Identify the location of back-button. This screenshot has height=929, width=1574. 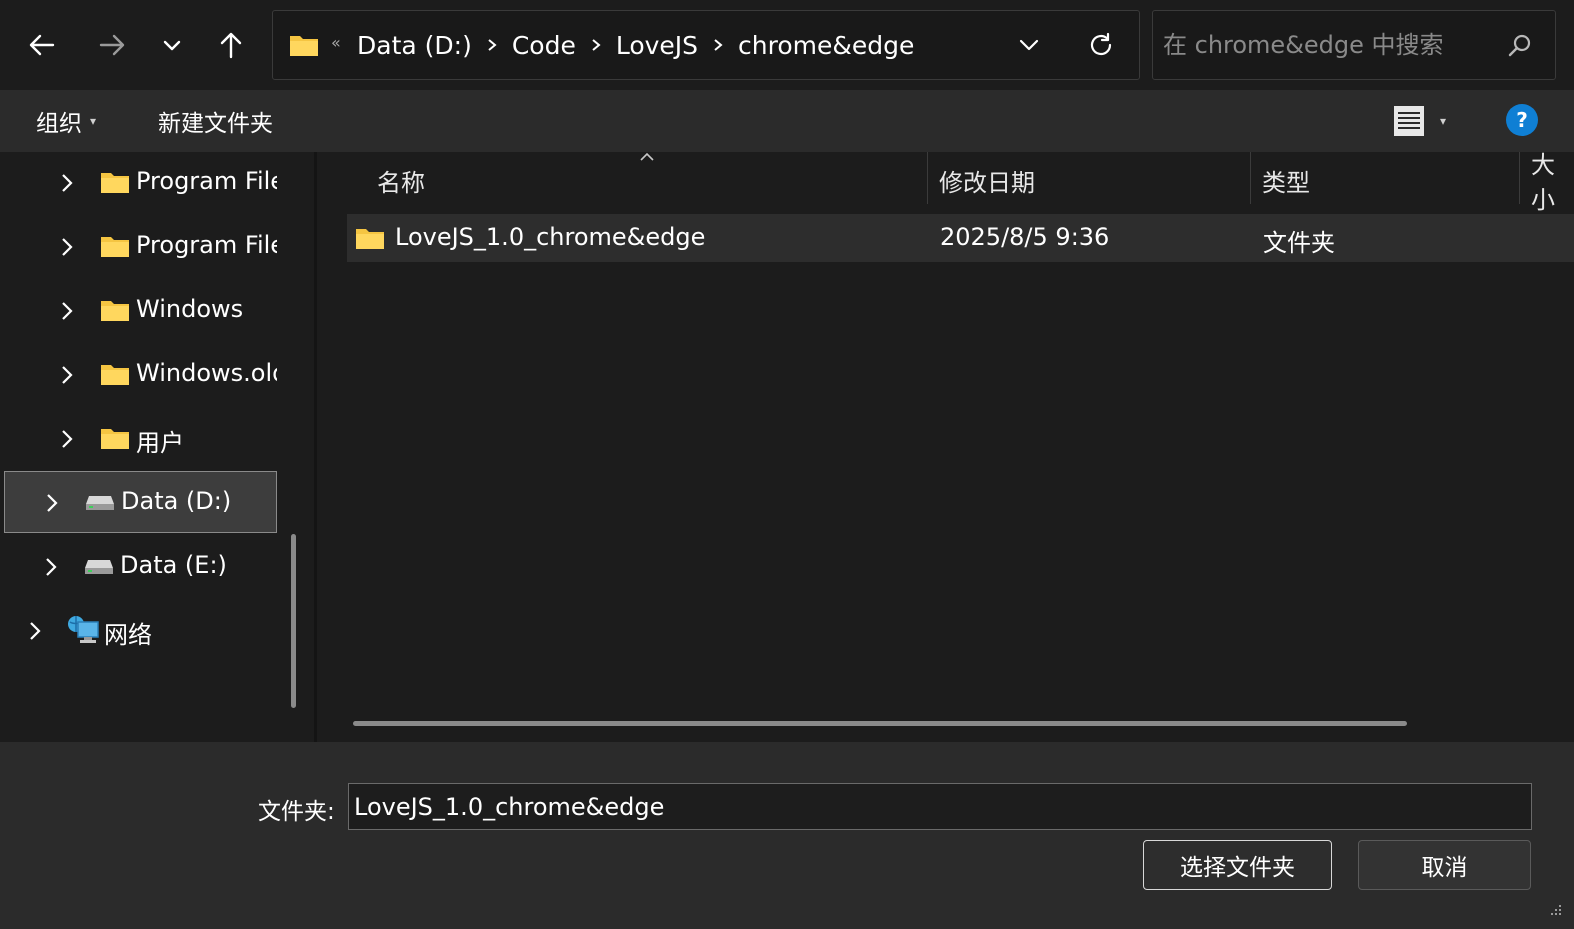
(42, 45).